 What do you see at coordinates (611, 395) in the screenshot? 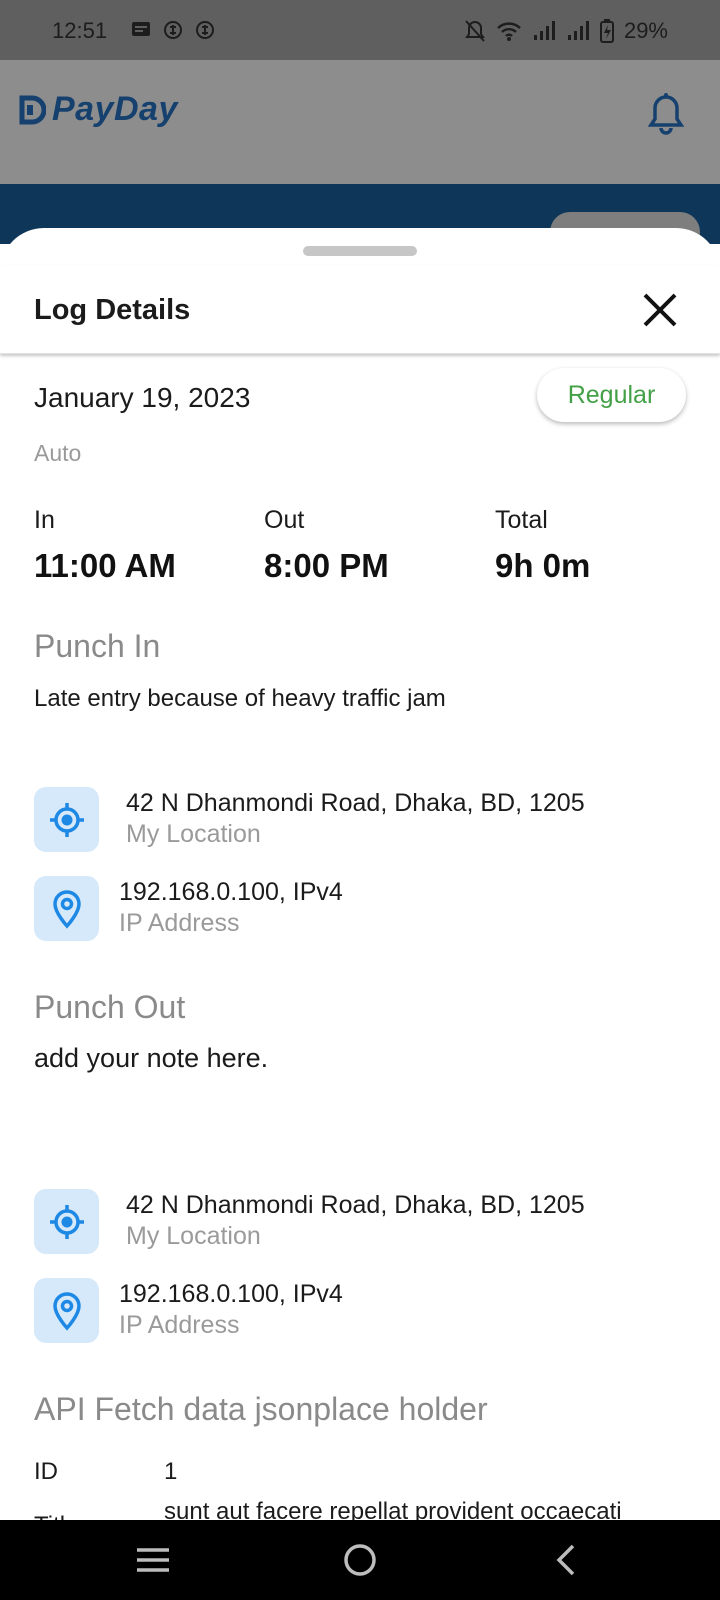
I see `status-badge: Regular` at bounding box center [611, 395].